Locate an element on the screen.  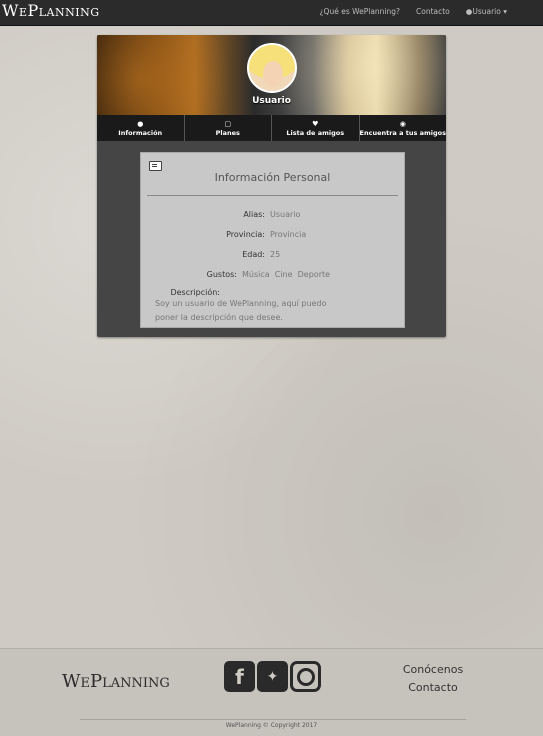
alias-label: Alias: is located at coordinates (254, 214).